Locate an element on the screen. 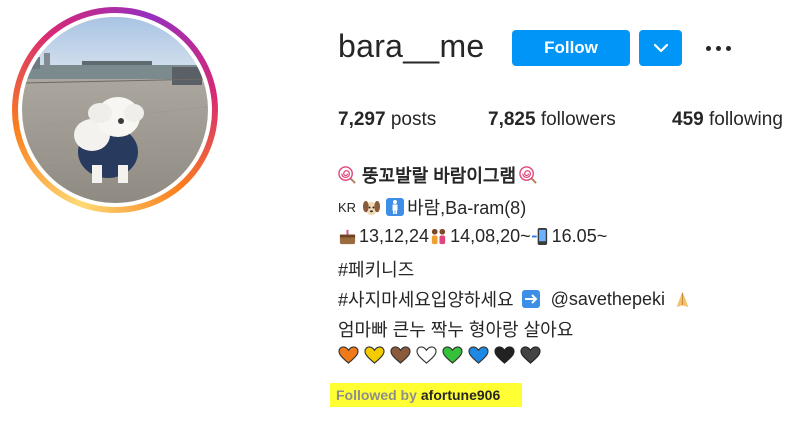  bio-line-5: 엄마빠 큰누 짝누 형아랑 살아요 is located at coordinates (455, 329).